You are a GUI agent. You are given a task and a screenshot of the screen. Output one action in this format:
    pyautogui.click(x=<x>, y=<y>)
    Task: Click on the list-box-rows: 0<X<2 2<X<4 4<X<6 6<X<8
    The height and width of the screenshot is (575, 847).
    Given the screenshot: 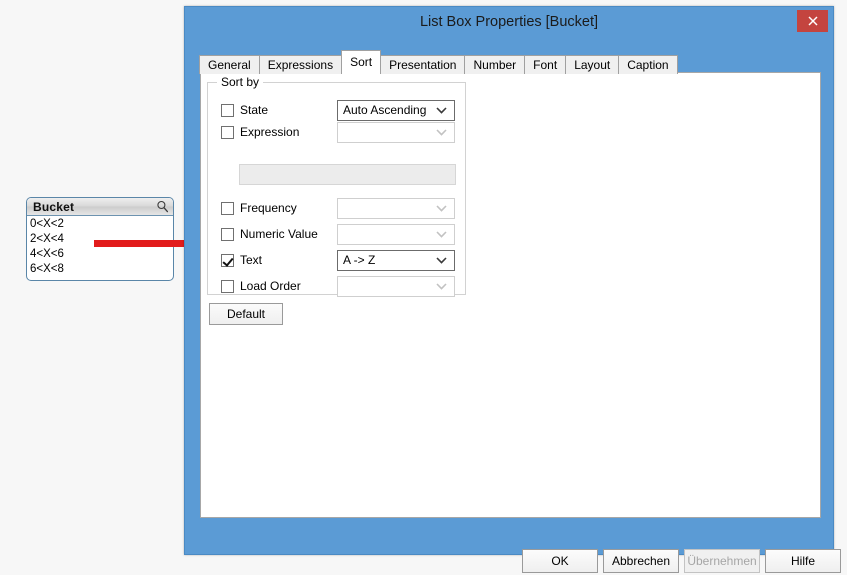 What is the action you would take?
    pyautogui.click(x=100, y=246)
    